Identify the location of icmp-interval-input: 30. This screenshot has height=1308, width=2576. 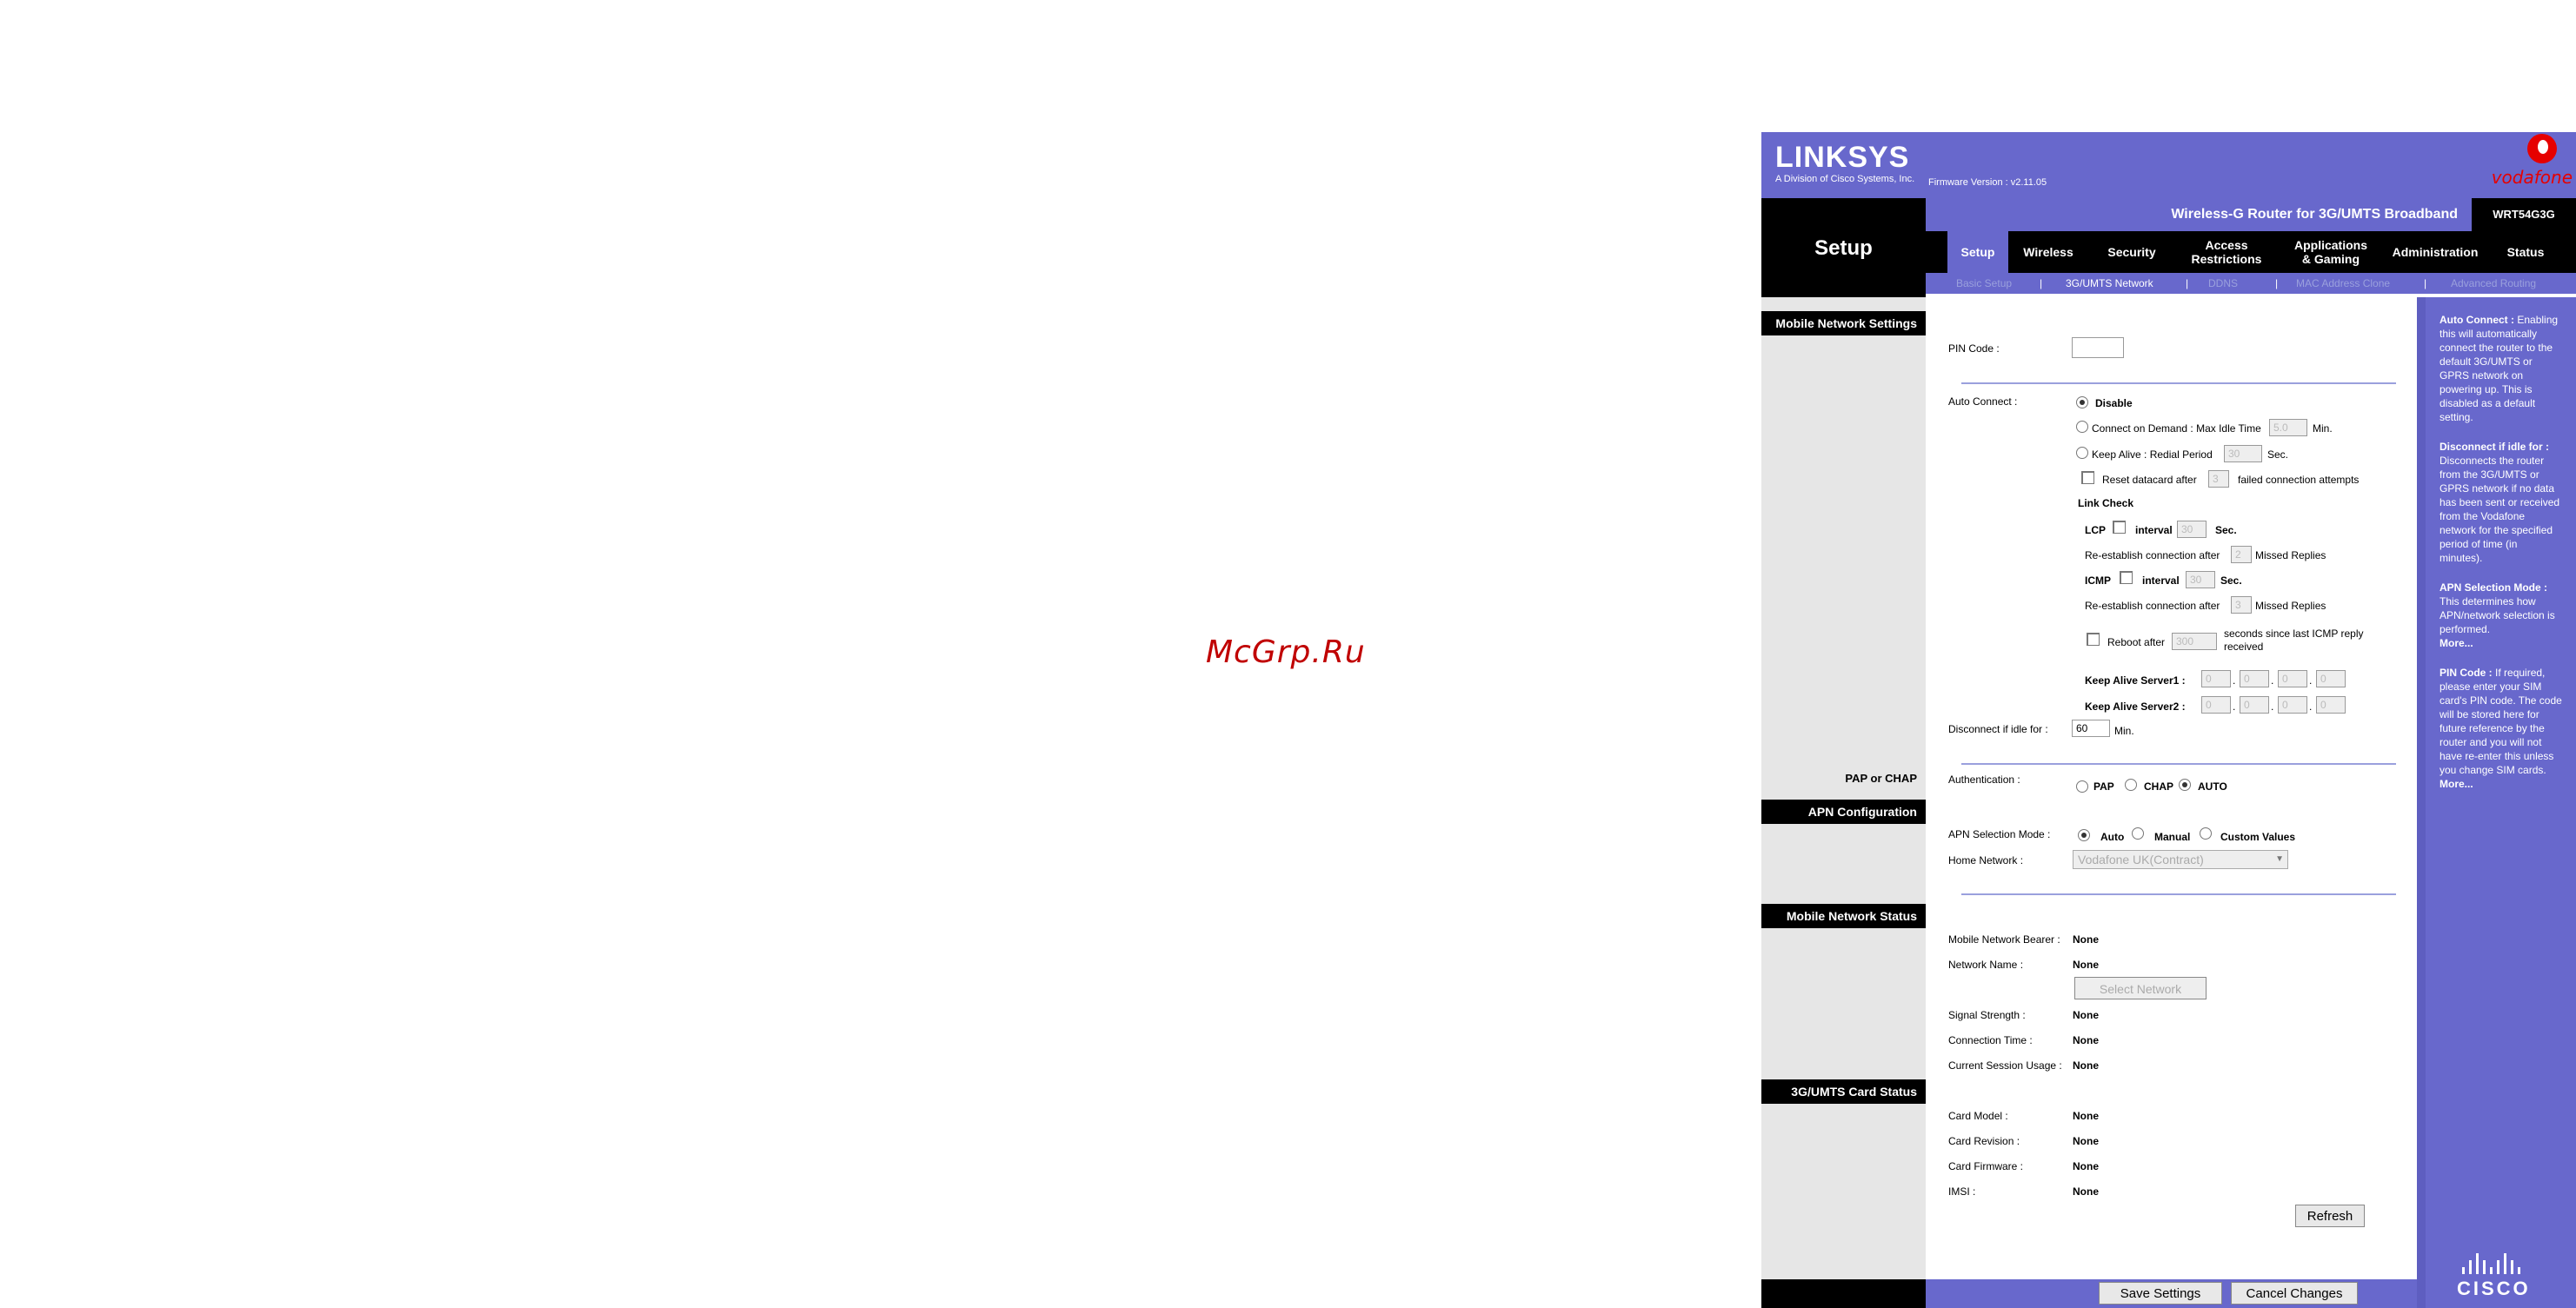
(2200, 579).